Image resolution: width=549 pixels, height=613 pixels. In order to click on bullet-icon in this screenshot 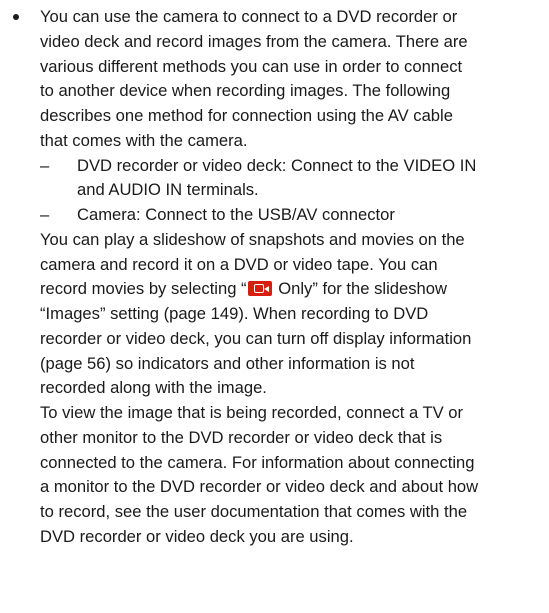, I will do `click(16, 17)`.